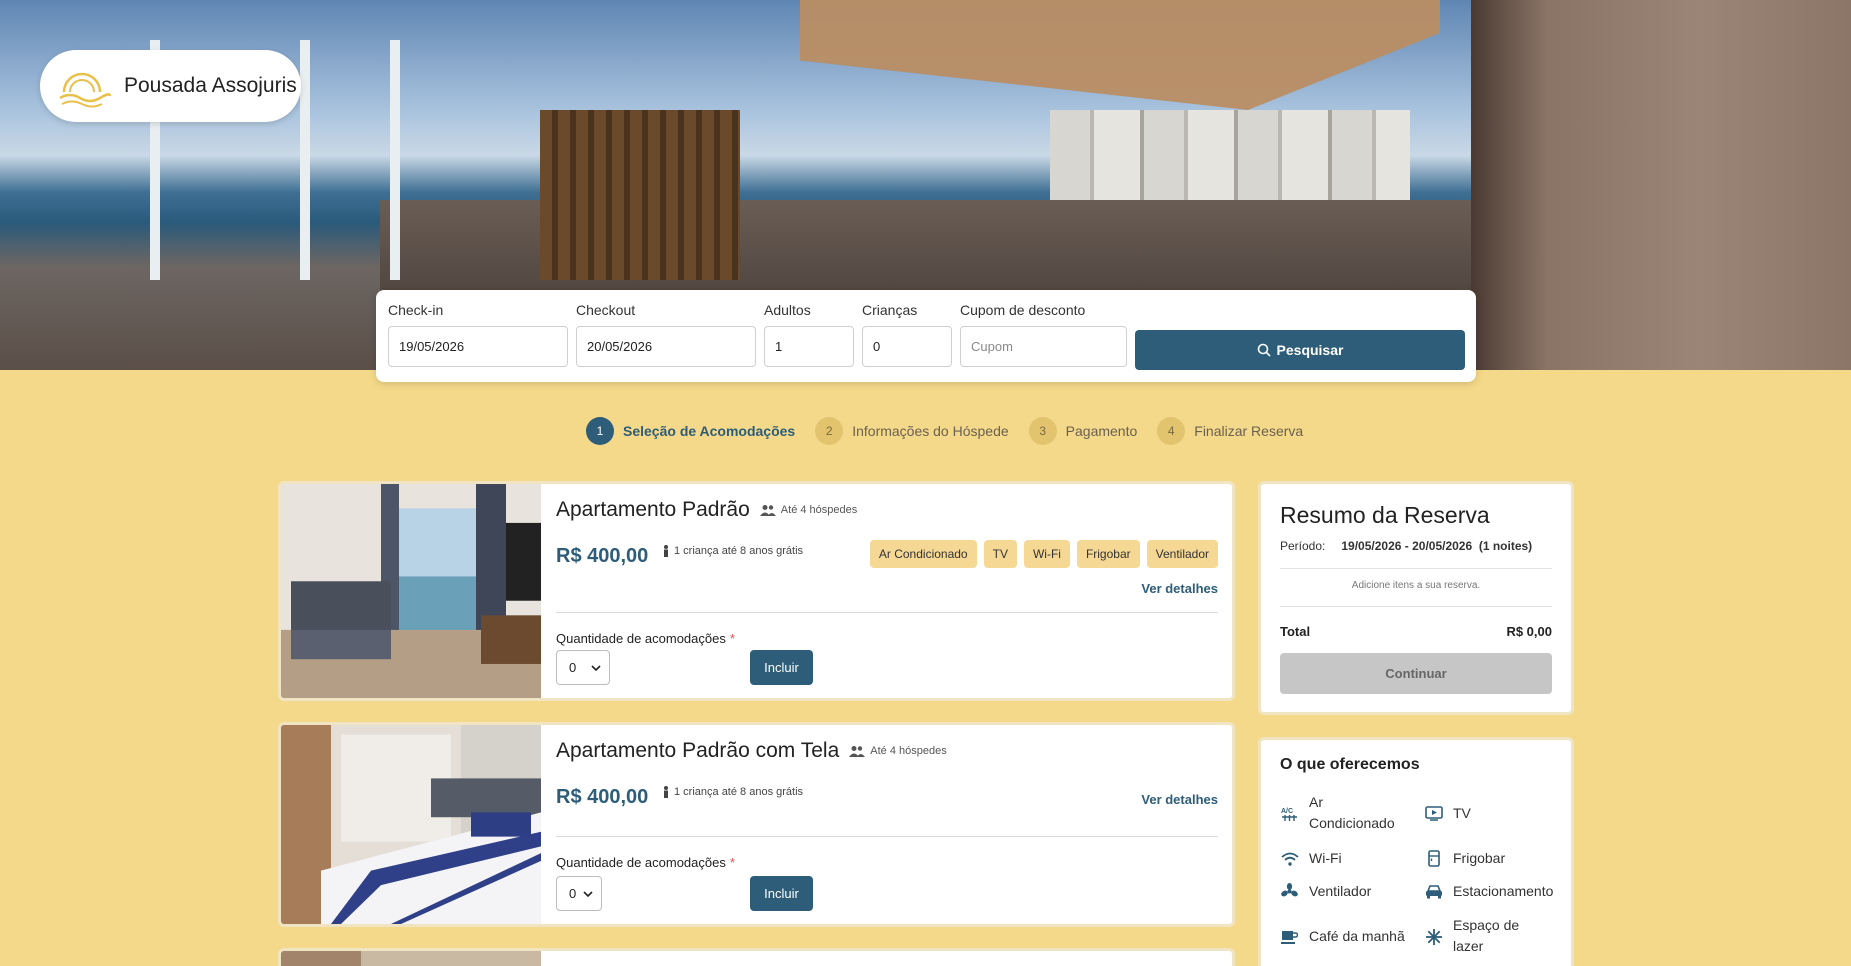 The image size is (1851, 966). I want to click on svg-text: A/C, so click(1287, 811).